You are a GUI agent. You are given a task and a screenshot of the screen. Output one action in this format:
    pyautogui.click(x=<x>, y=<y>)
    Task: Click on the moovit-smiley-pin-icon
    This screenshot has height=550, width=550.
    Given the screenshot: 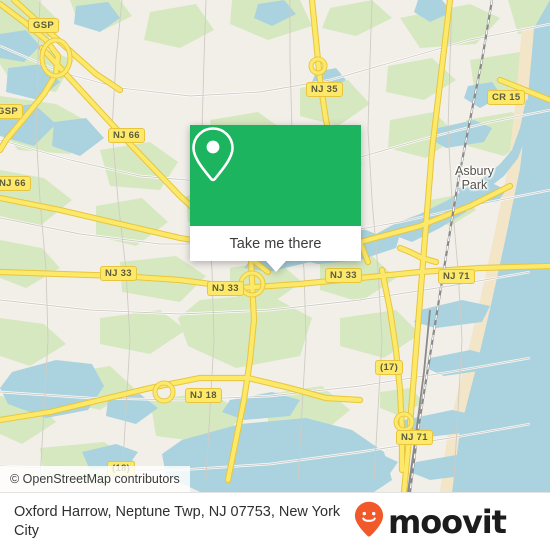 What is the action you would take?
    pyautogui.click(x=369, y=521)
    